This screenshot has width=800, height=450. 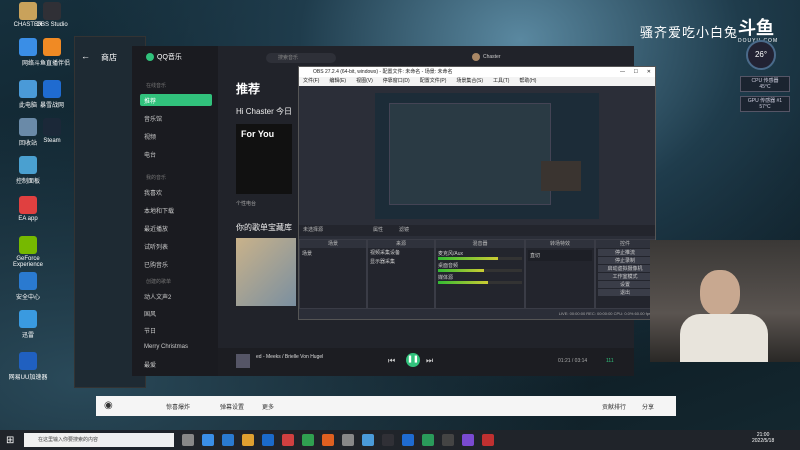 I want to click on desktop-icon: OBS Studio, so click(x=52, y=15).